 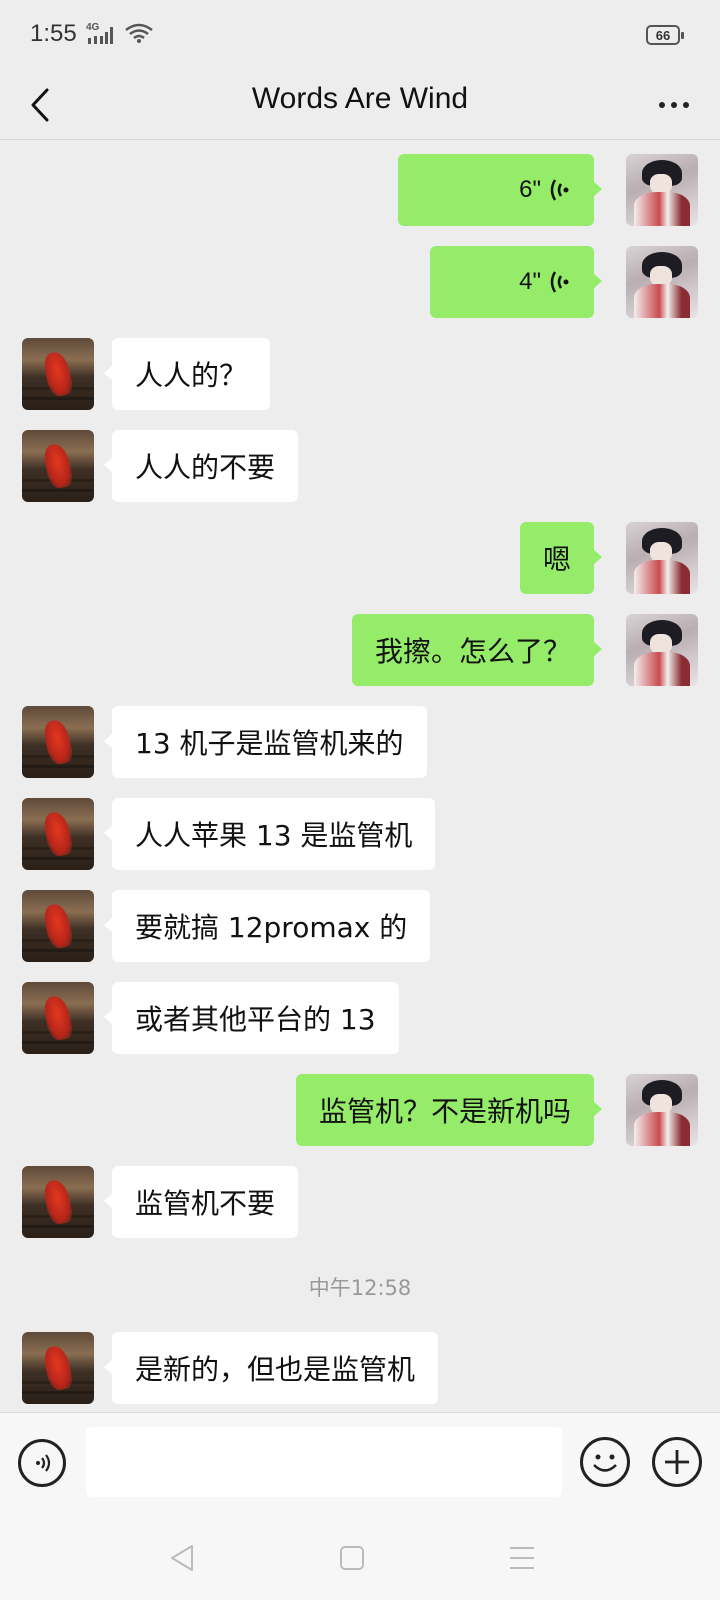 What do you see at coordinates (265, 742) in the screenshot?
I see `text-message-bubble: 13 机子是监管机来的` at bounding box center [265, 742].